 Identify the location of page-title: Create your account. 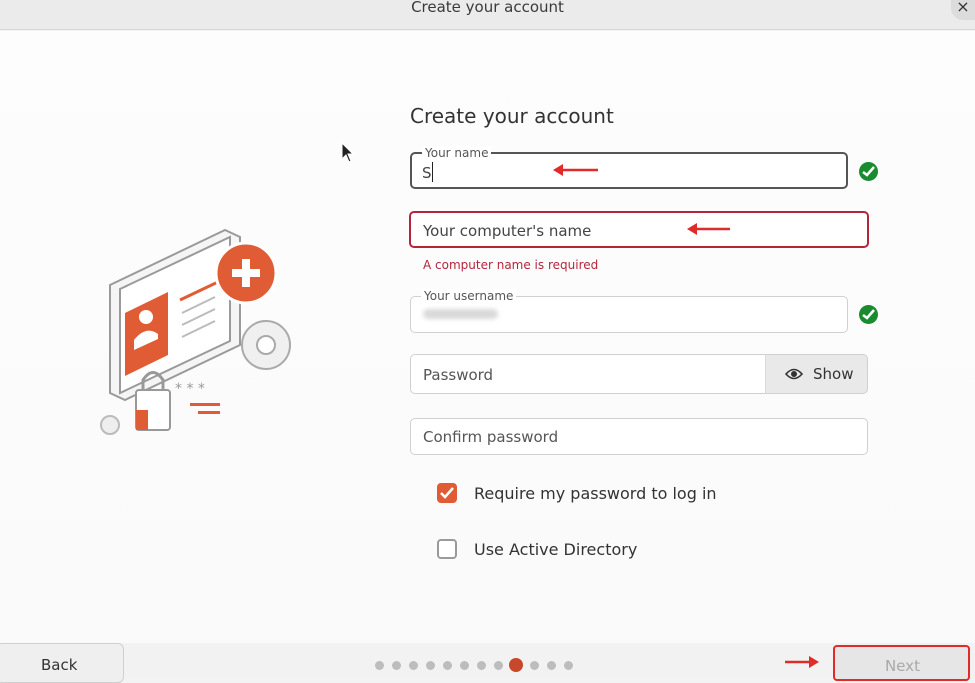
(512, 116).